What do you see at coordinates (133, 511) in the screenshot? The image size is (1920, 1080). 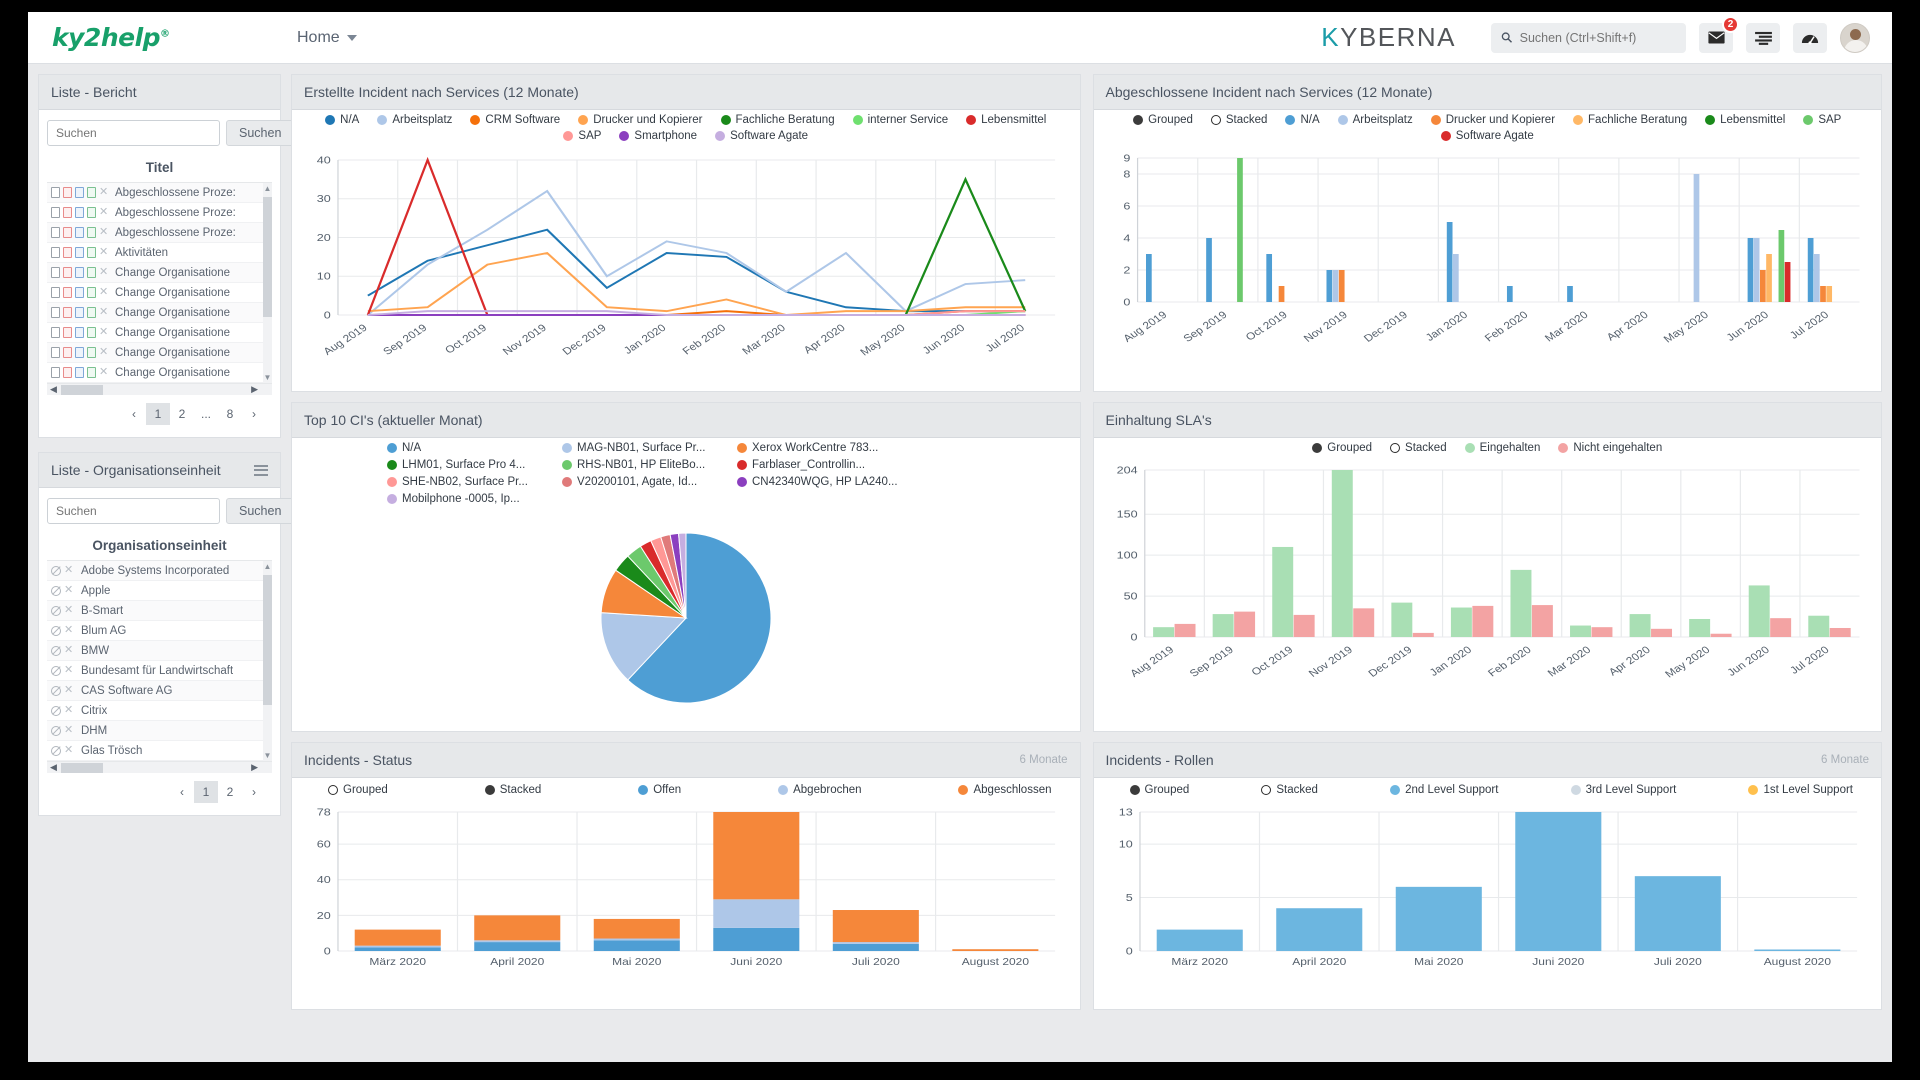 I see `org-search-input` at bounding box center [133, 511].